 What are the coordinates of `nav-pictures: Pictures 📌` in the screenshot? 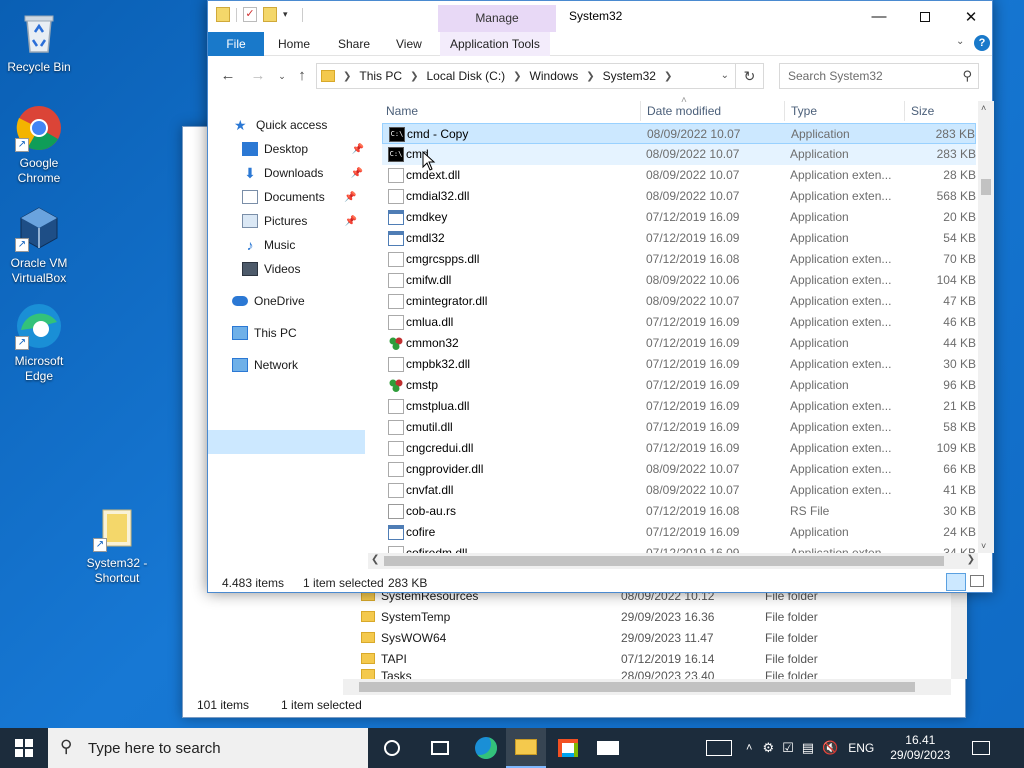 It's located at (299, 221).